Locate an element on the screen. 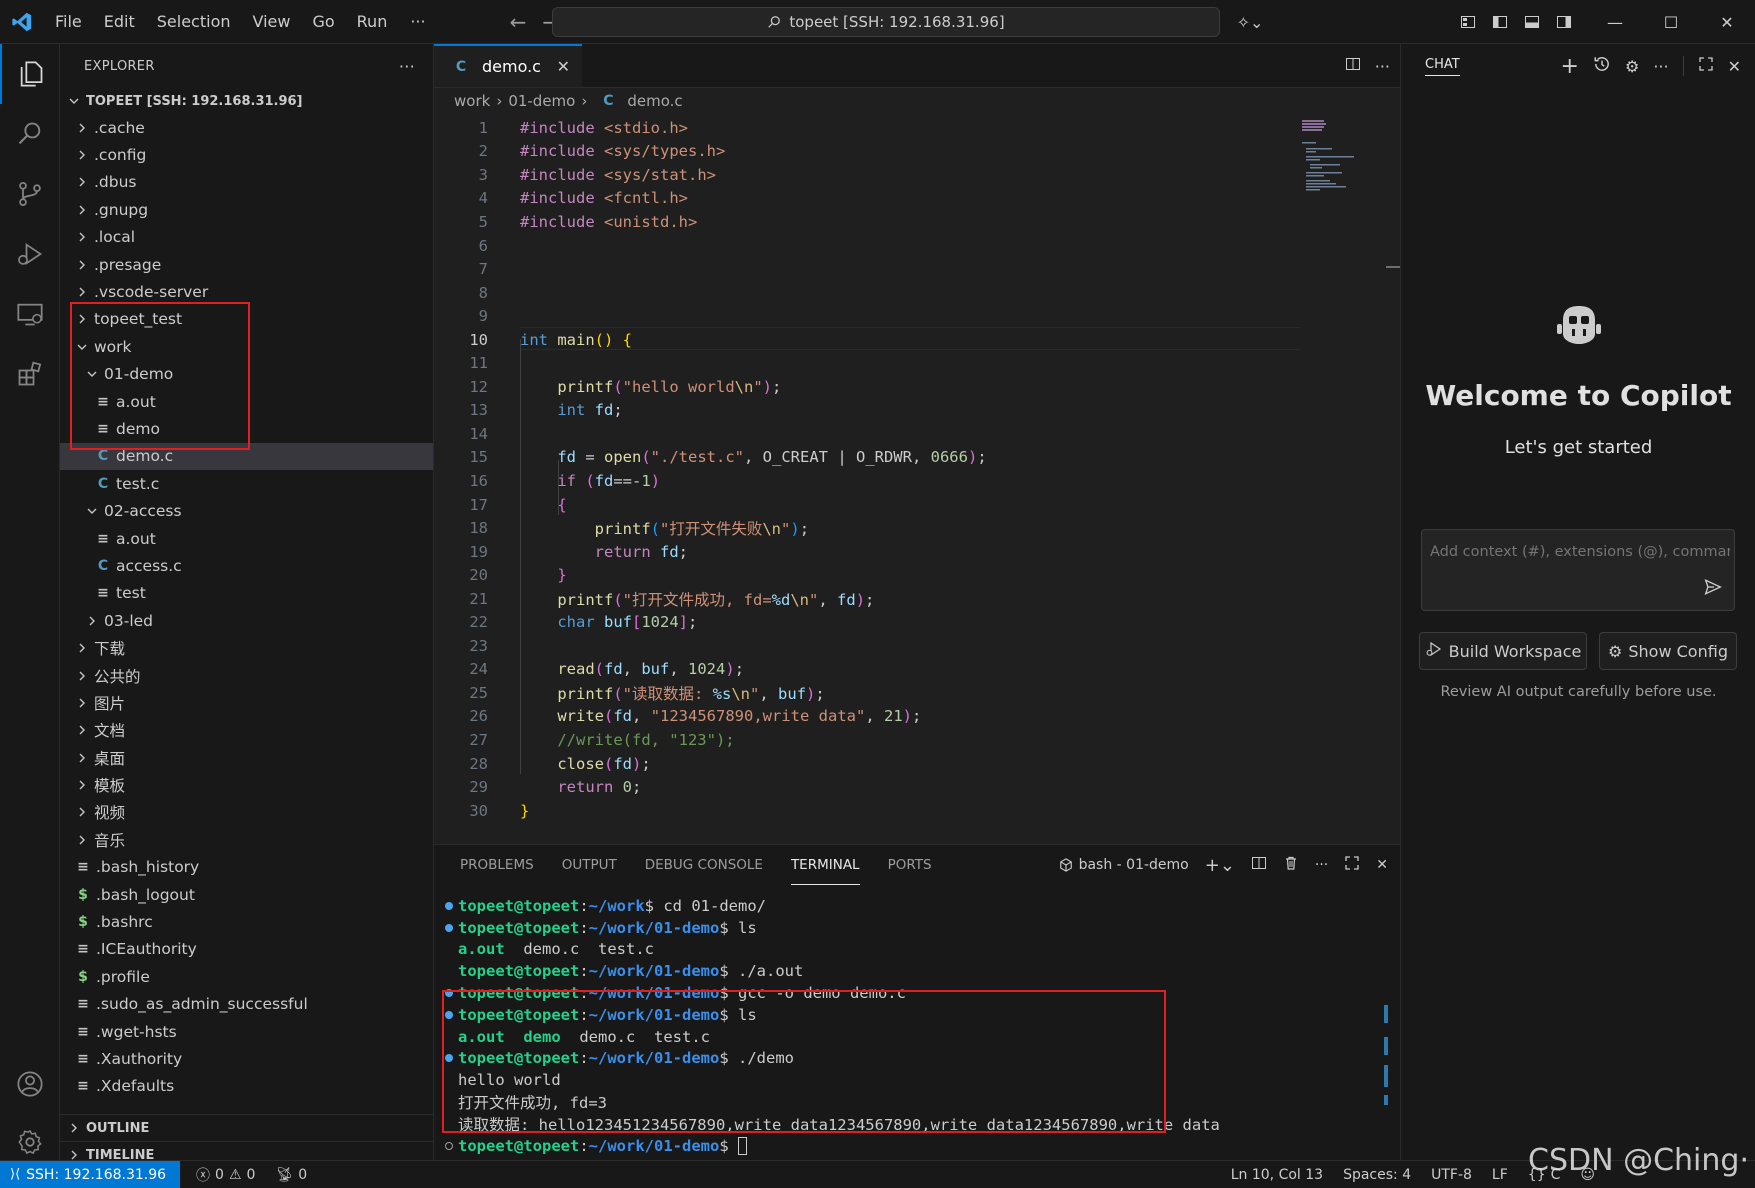 The image size is (1755, 1188). remote-indicator: ⟩⟨ SSH: 192.168.31.96 is located at coordinates (90, 1174).